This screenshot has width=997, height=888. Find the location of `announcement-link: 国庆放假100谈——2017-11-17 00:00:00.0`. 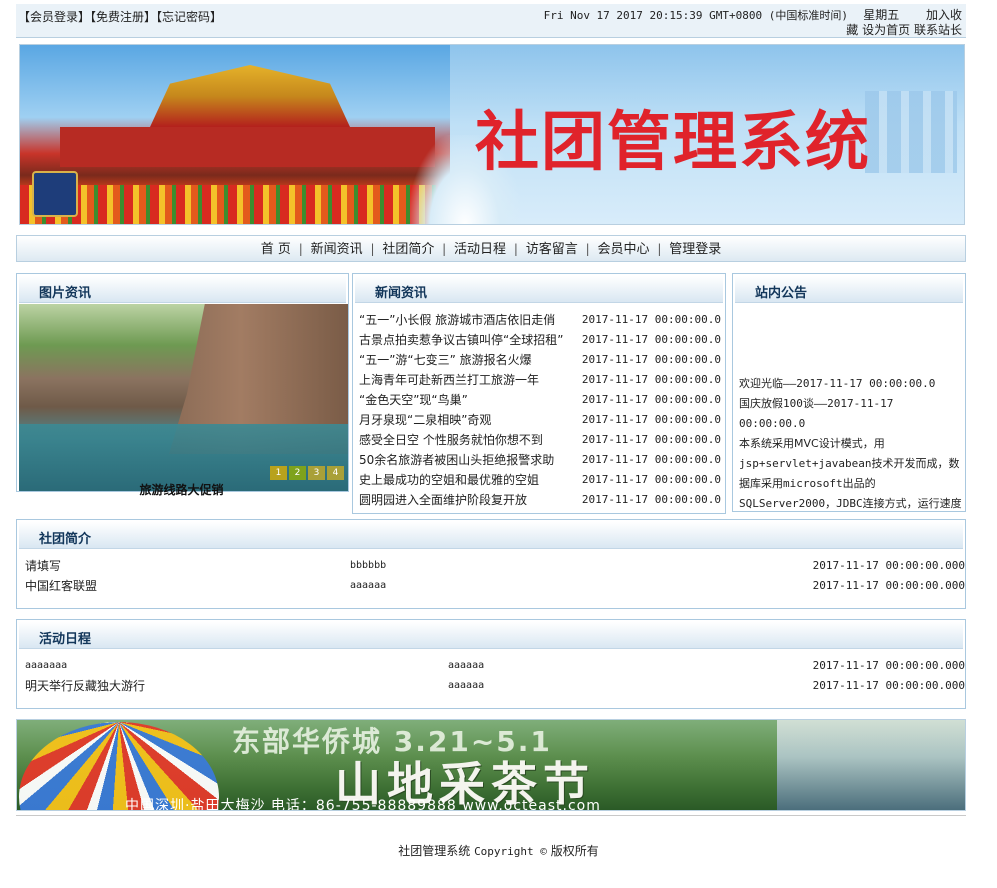

announcement-link: 国庆放假100谈——2017-11-17 00:00:00.0 is located at coordinates (852, 414).